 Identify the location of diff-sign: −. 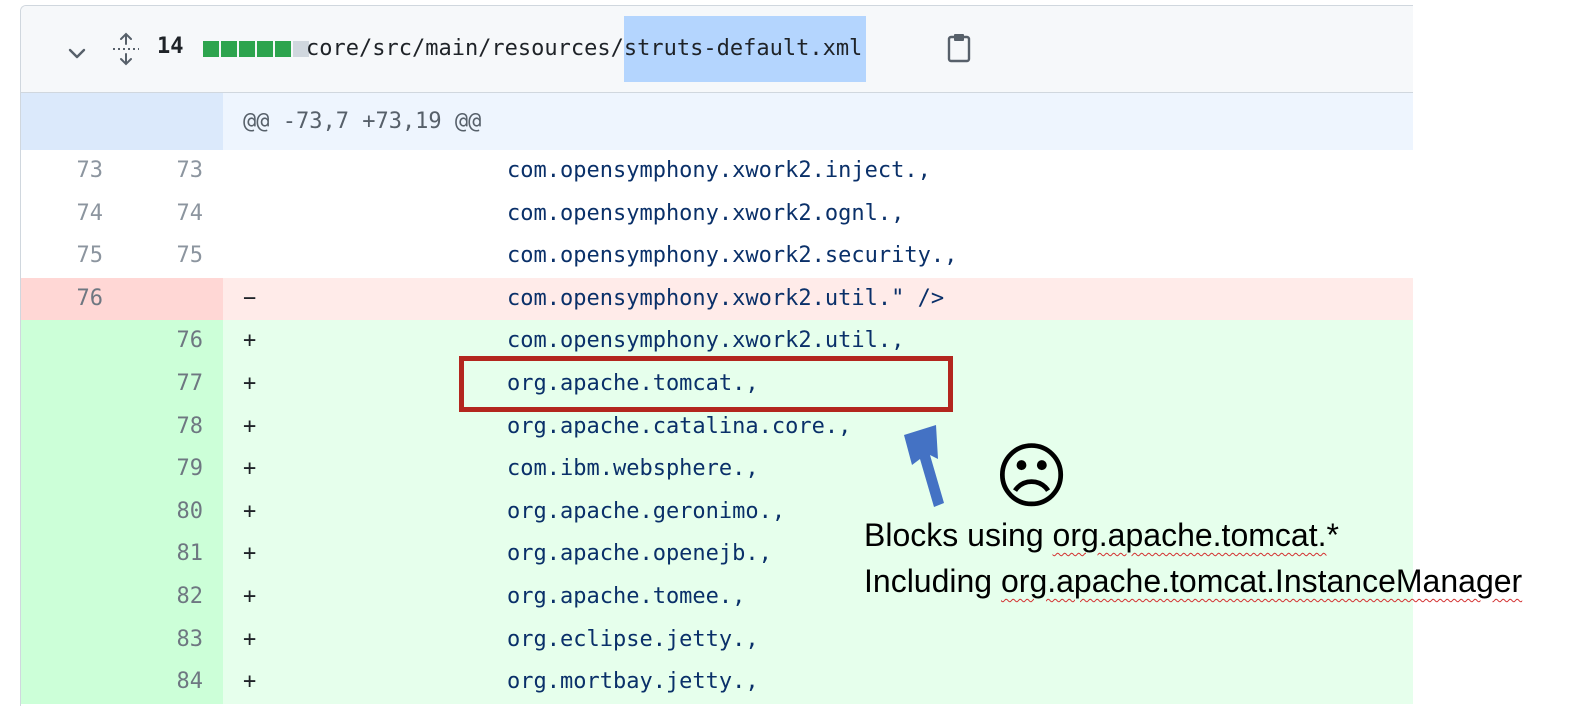
(250, 298).